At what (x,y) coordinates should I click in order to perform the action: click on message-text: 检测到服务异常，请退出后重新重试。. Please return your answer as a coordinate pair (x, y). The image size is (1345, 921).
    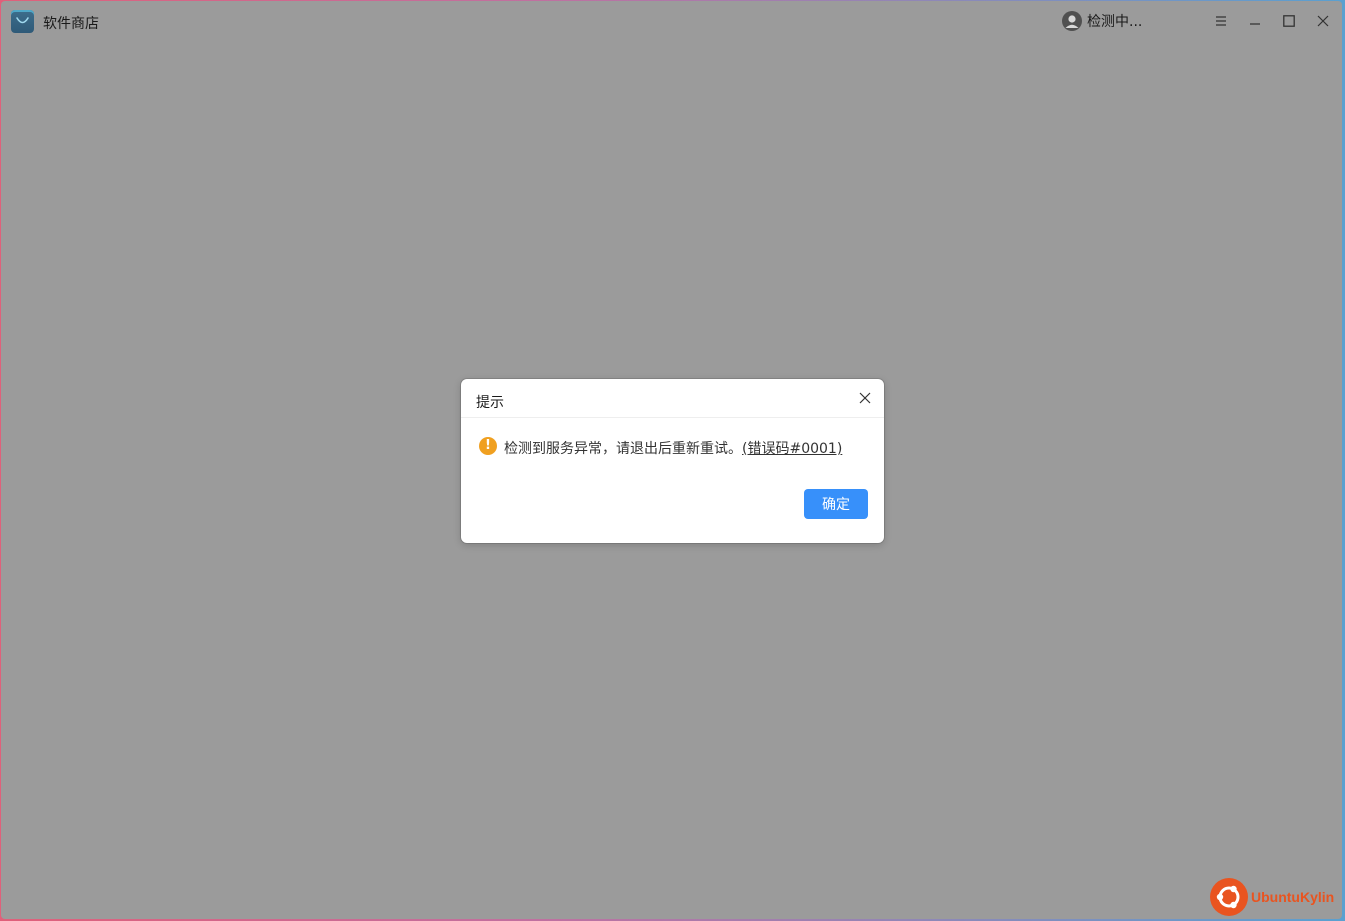
    Looking at the image, I should click on (623, 449).